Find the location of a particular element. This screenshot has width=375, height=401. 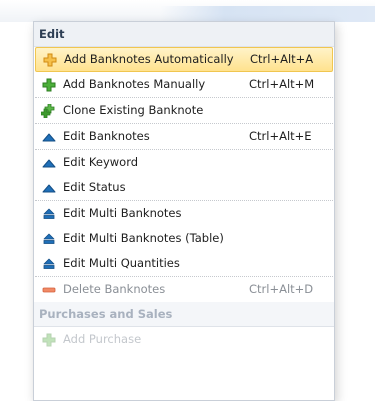

menu-item-label: Edit Multi Banknotes is located at coordinates (122, 213).